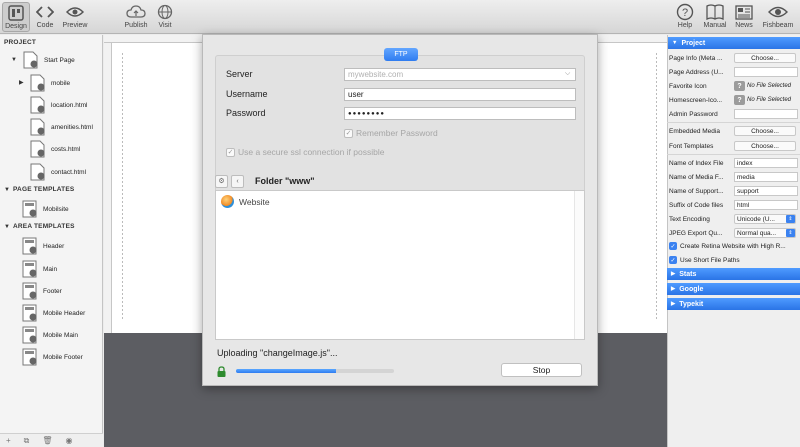  I want to click on checkmark-icon: ✓, so click(673, 260).